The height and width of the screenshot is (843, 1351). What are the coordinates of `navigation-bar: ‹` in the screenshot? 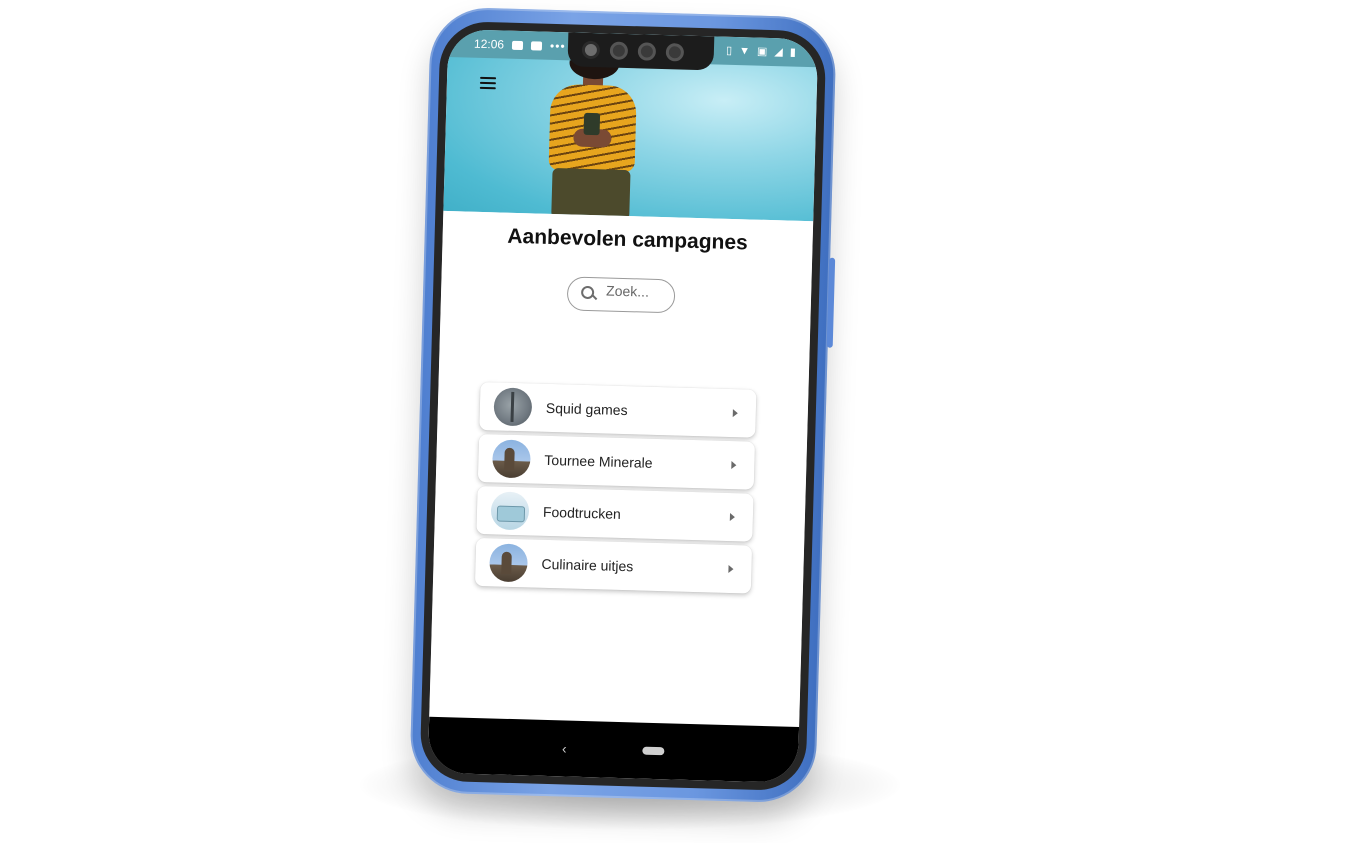 It's located at (613, 750).